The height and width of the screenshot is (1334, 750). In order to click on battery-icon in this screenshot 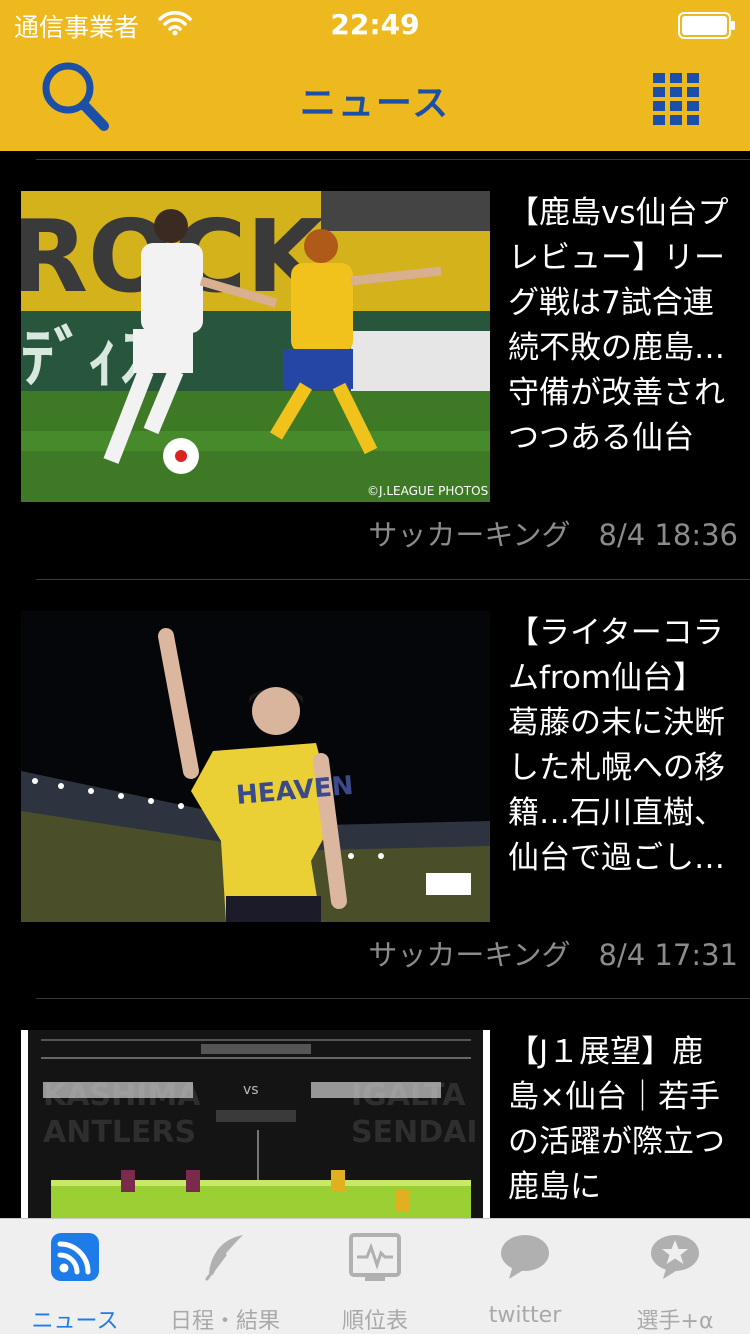, I will do `click(706, 25)`.